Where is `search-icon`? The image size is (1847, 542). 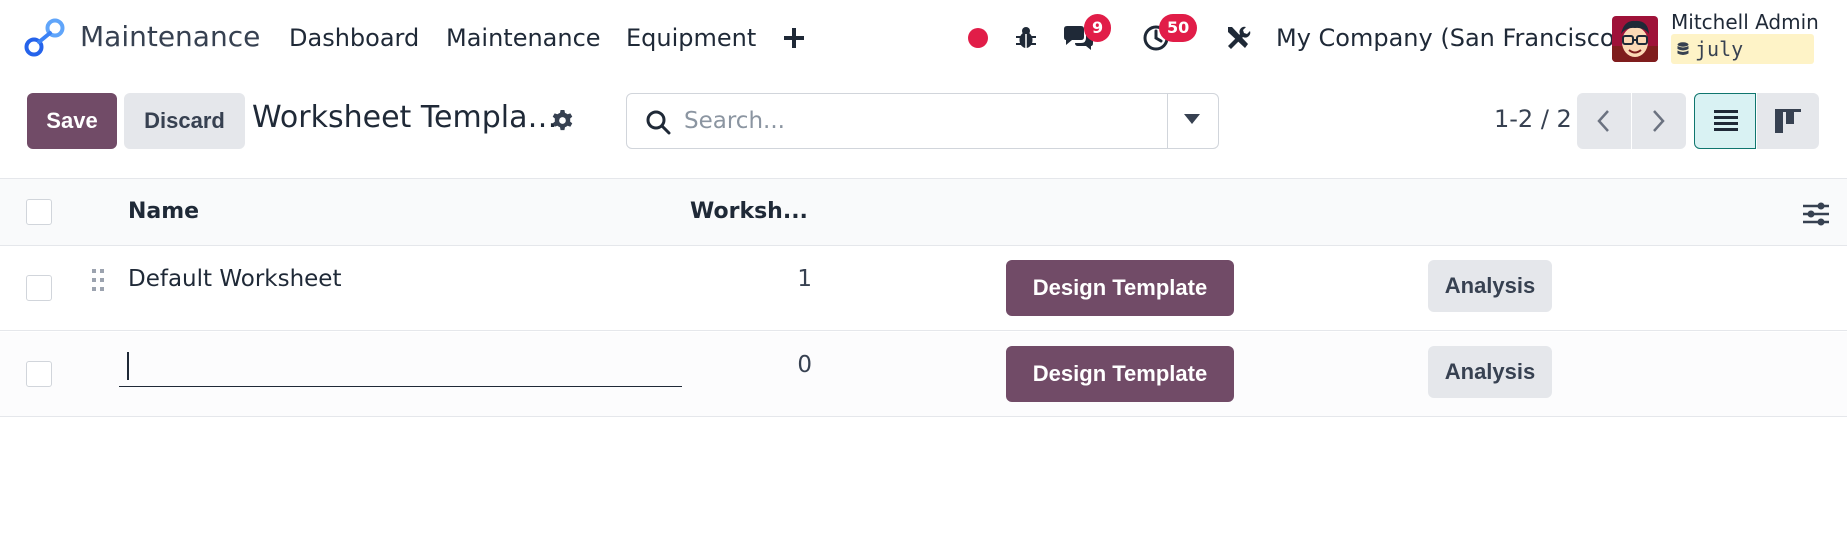 search-icon is located at coordinates (658, 122).